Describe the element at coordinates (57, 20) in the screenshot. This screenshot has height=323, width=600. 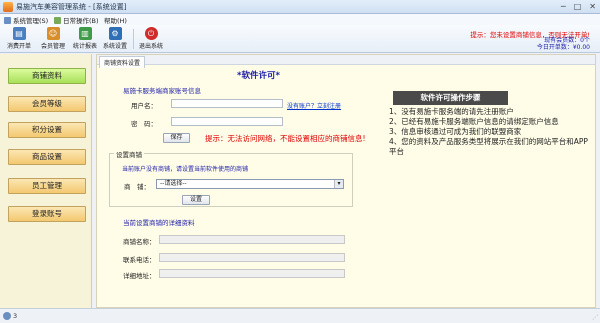
I see `daily-menu-icon` at that location.